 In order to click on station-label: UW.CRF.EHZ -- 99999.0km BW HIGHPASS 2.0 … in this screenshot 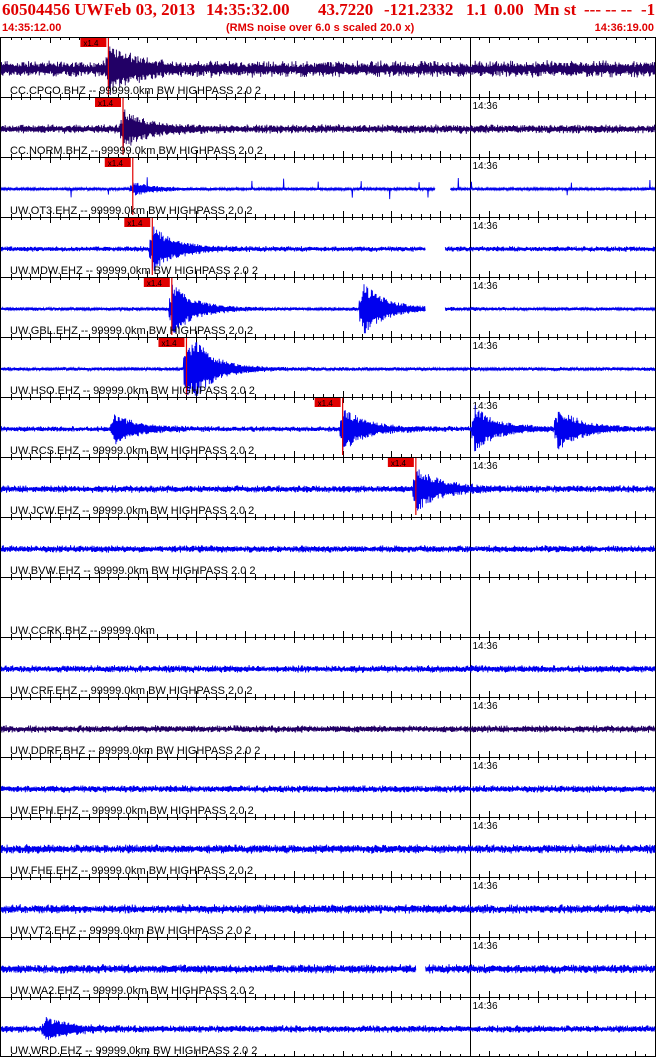, I will do `click(131, 691)`.